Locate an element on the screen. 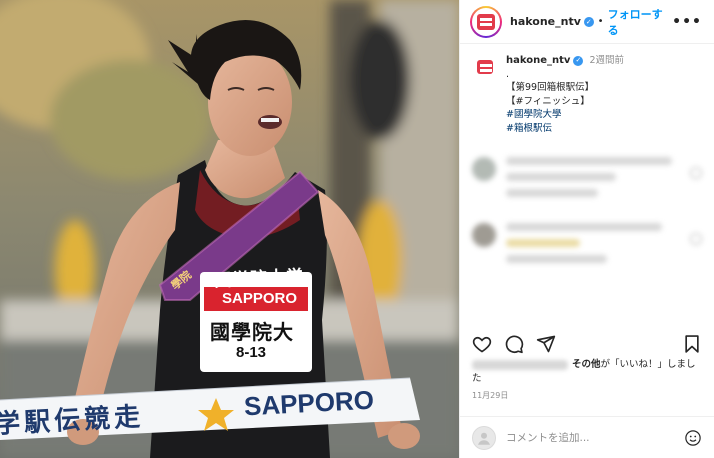  heart-icon is located at coordinates (482, 344).